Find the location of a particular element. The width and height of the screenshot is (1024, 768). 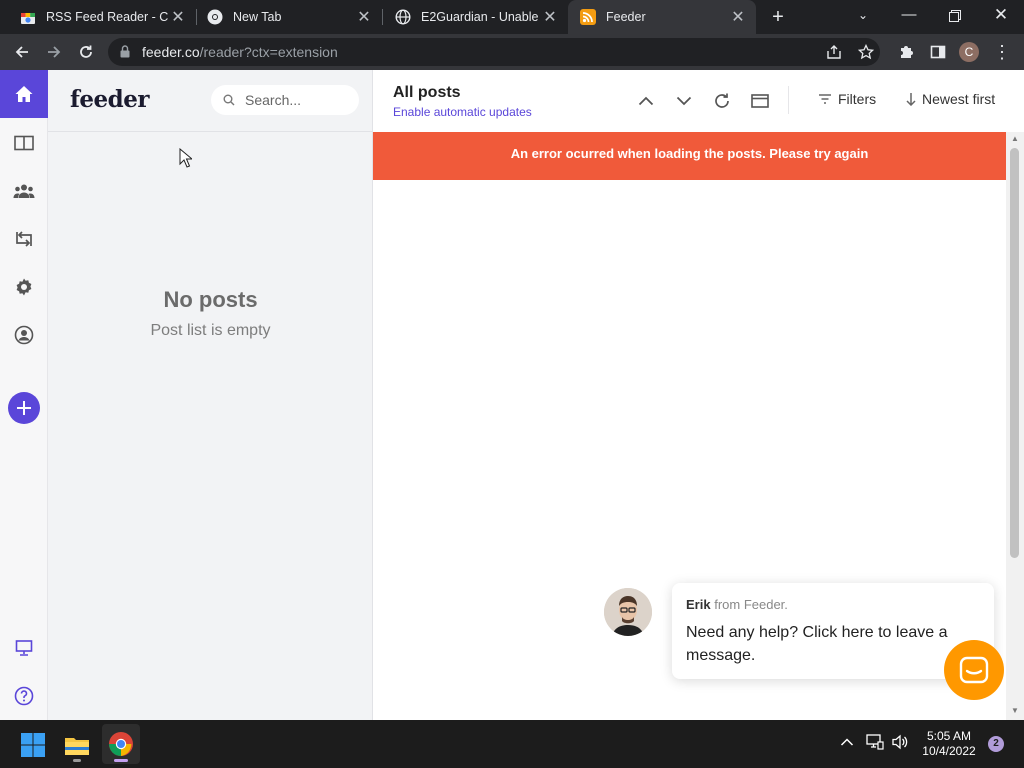

list-header: feeder is located at coordinates (210, 101).